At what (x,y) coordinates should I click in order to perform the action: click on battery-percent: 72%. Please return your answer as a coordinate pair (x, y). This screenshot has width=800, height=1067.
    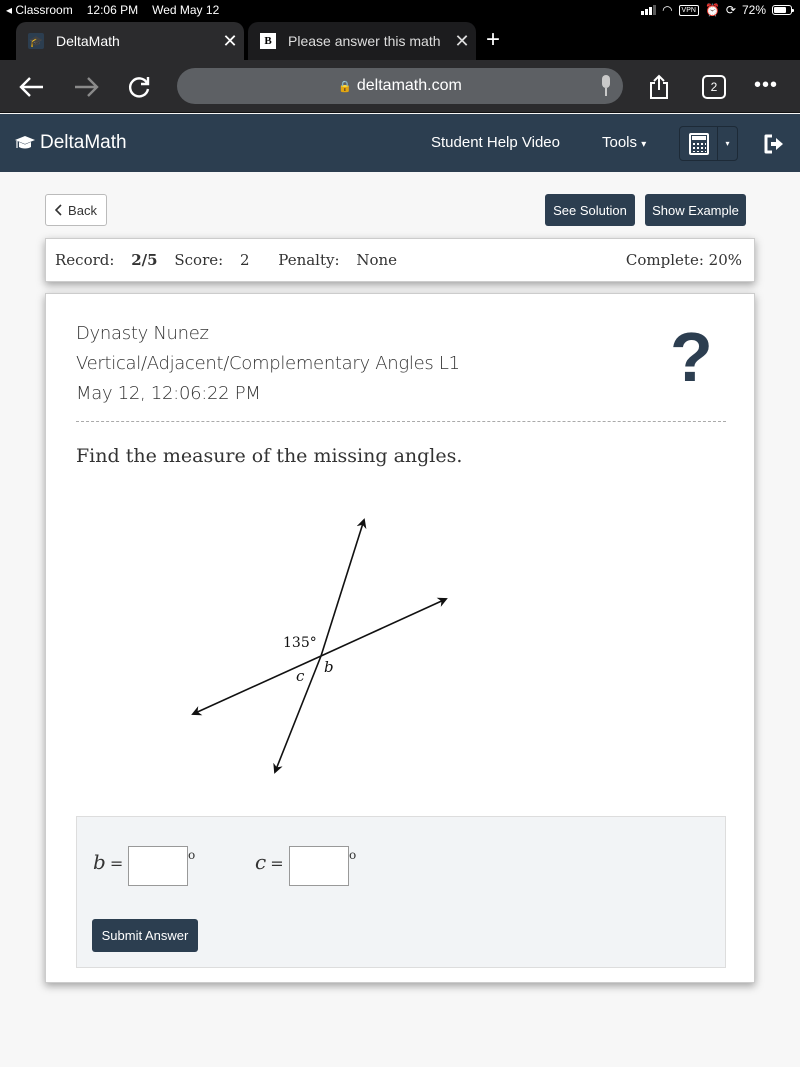
    Looking at the image, I should click on (753, 10).